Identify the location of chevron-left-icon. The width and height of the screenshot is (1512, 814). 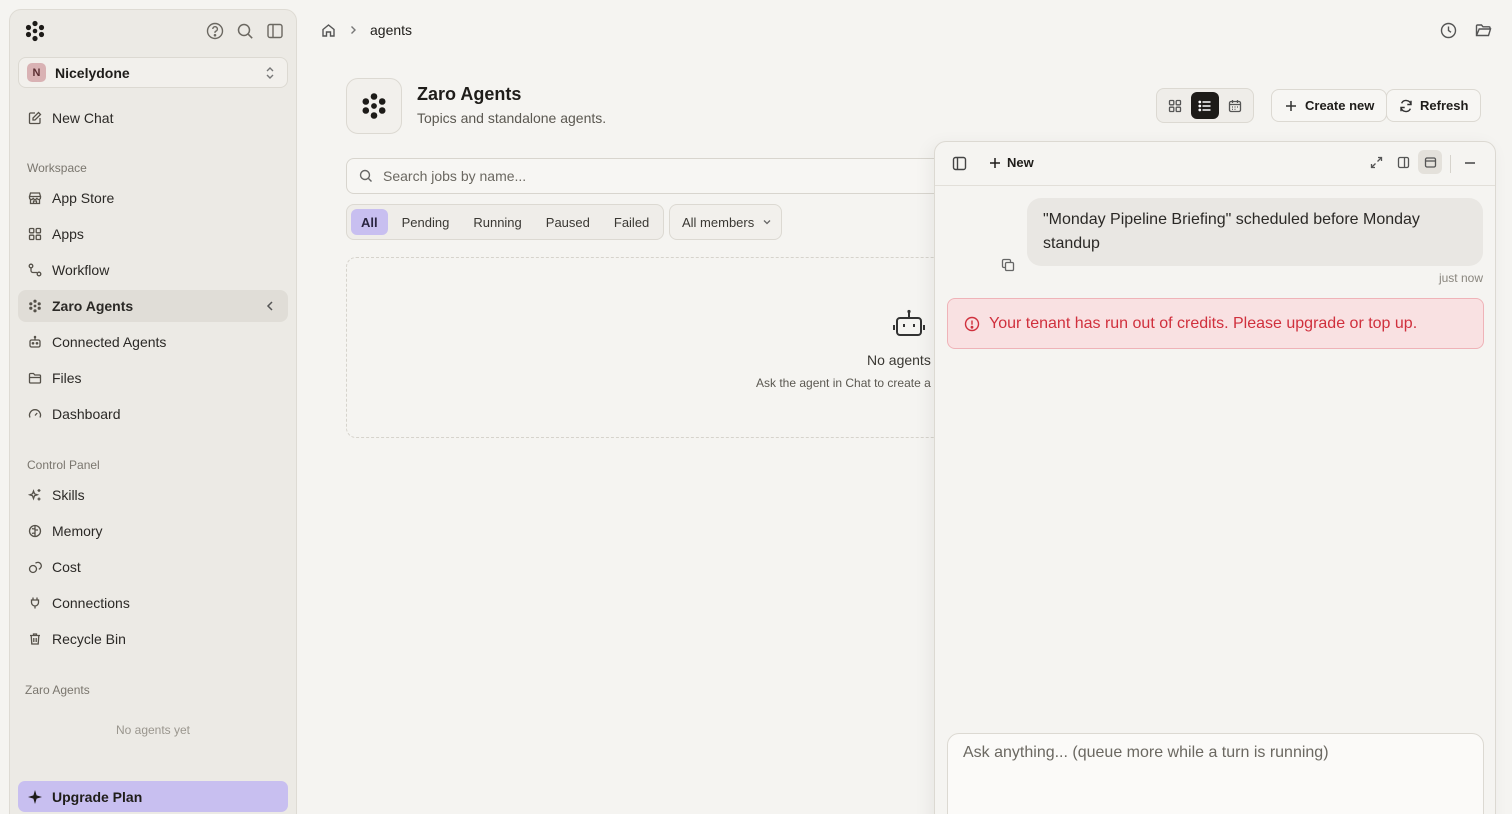
(270, 306).